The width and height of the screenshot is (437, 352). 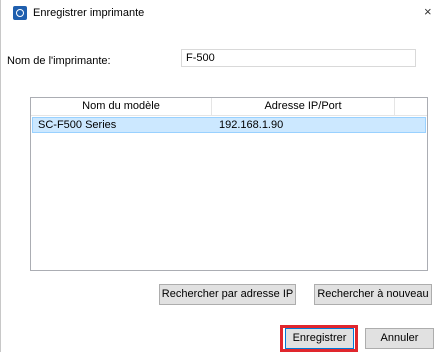 I want to click on search-again-button: Rechercher à nouveau, so click(x=373, y=294).